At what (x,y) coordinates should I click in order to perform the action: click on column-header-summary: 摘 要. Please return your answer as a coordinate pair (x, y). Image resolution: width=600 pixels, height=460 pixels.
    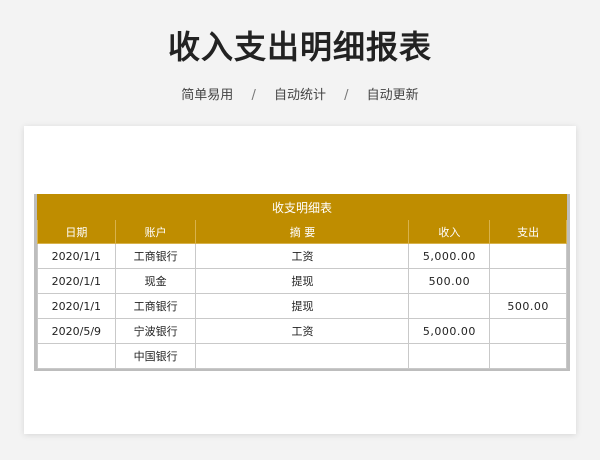
    Looking at the image, I should click on (302, 231).